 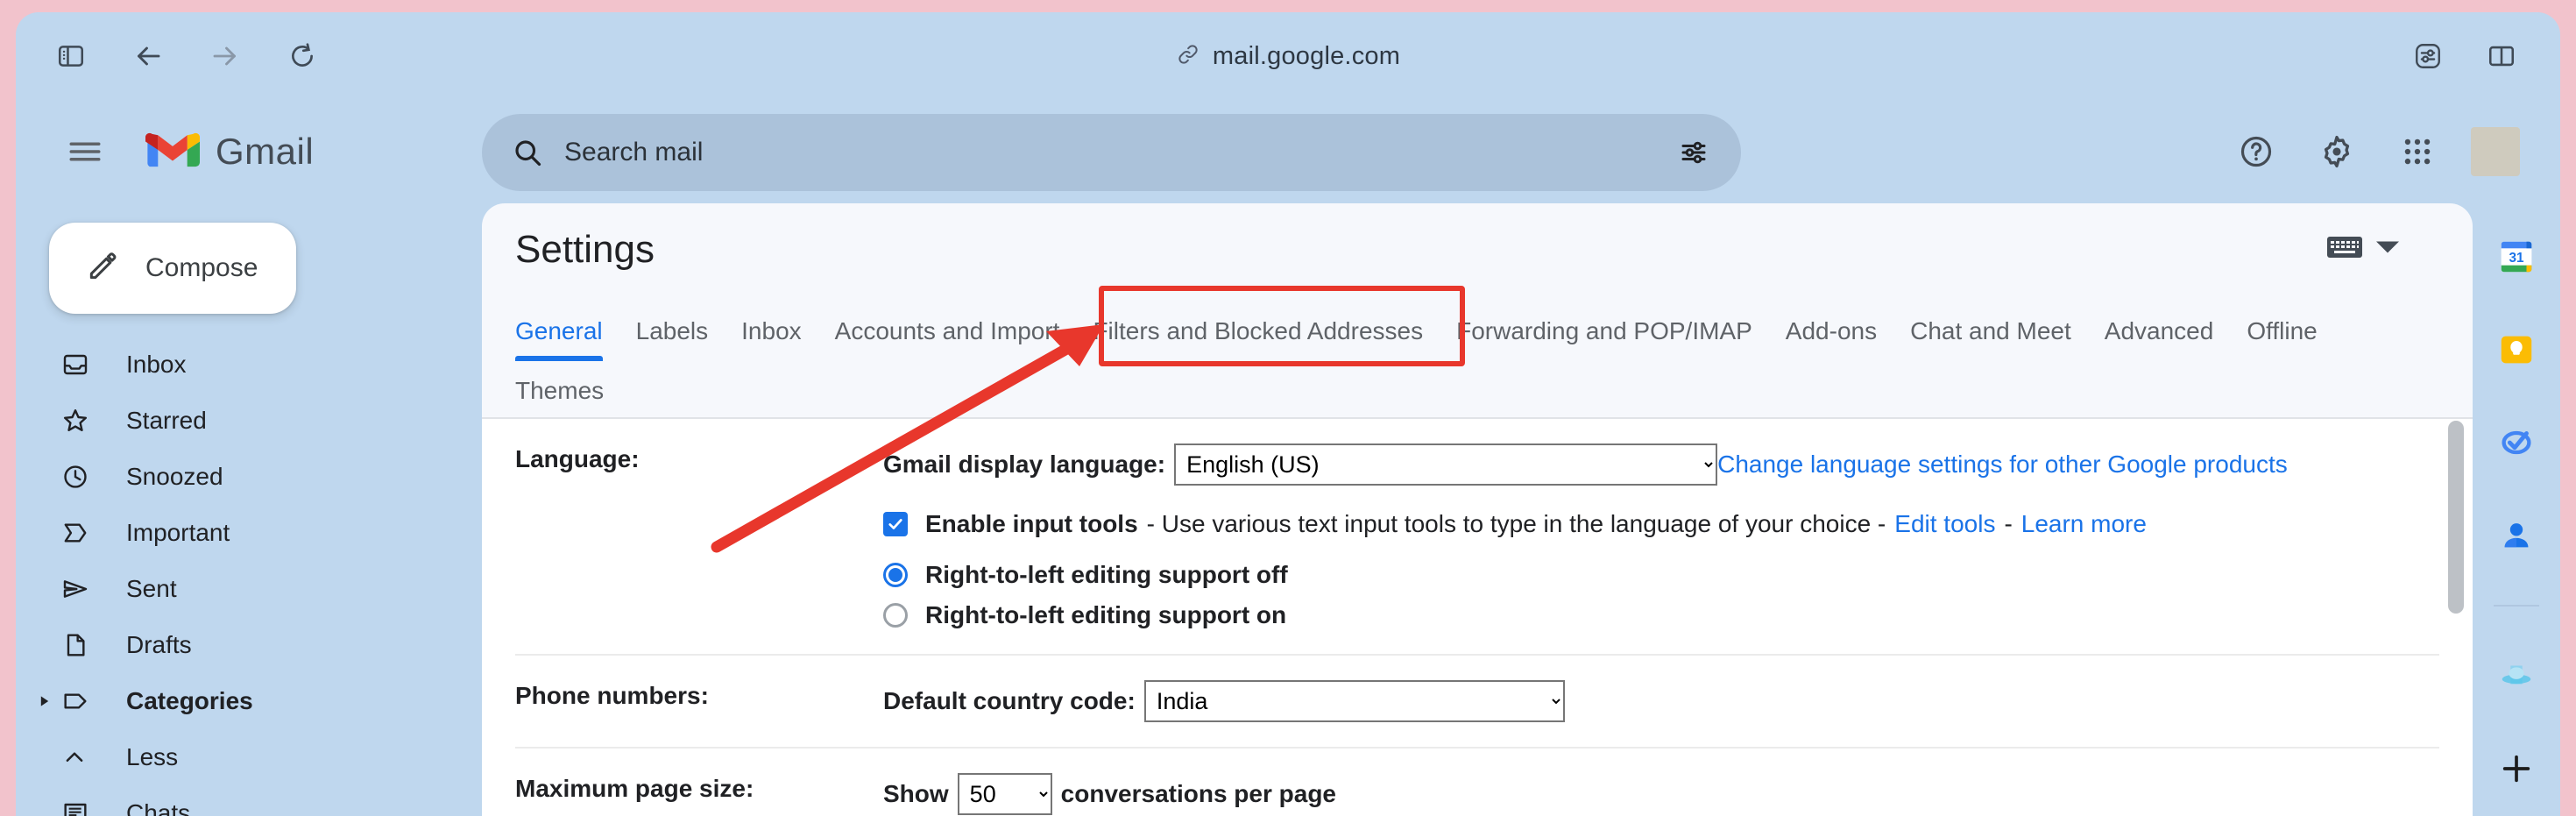 What do you see at coordinates (166, 420) in the screenshot?
I see `sidebar-item-label: Starred` at bounding box center [166, 420].